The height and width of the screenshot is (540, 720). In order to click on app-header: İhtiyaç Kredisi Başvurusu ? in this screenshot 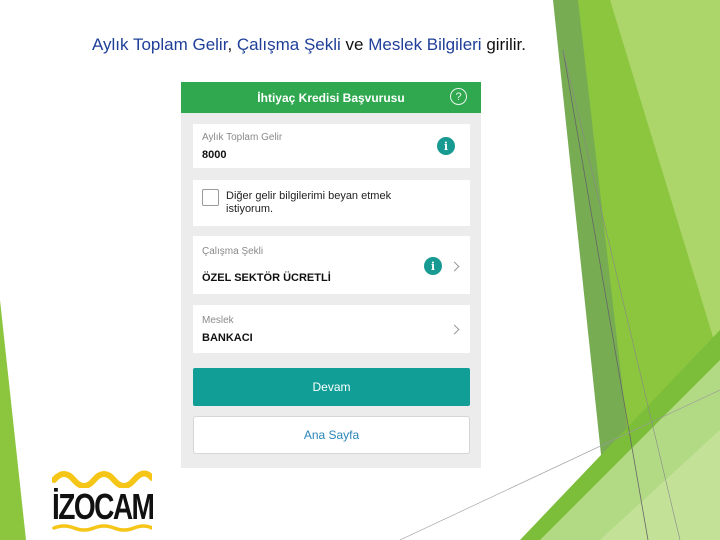, I will do `click(331, 97)`.